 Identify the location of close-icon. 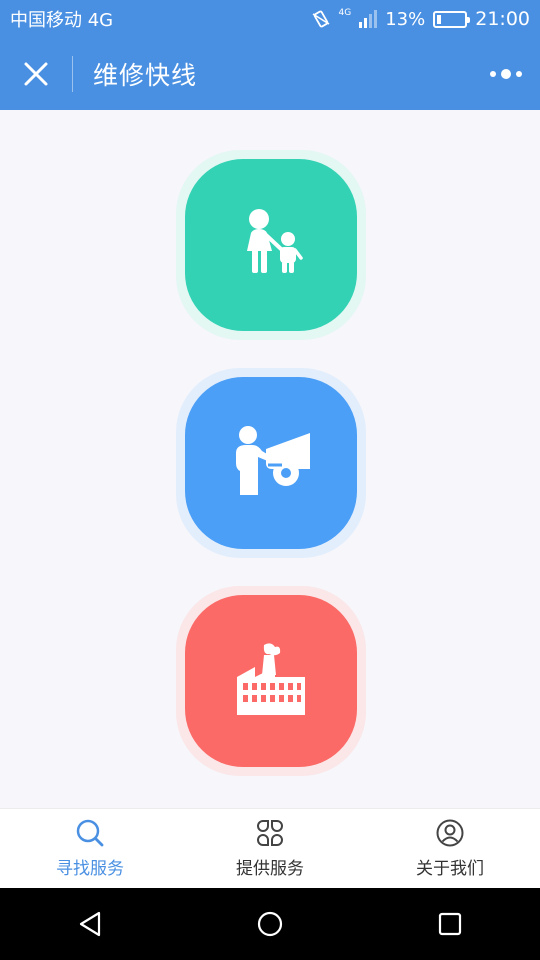
(36, 74).